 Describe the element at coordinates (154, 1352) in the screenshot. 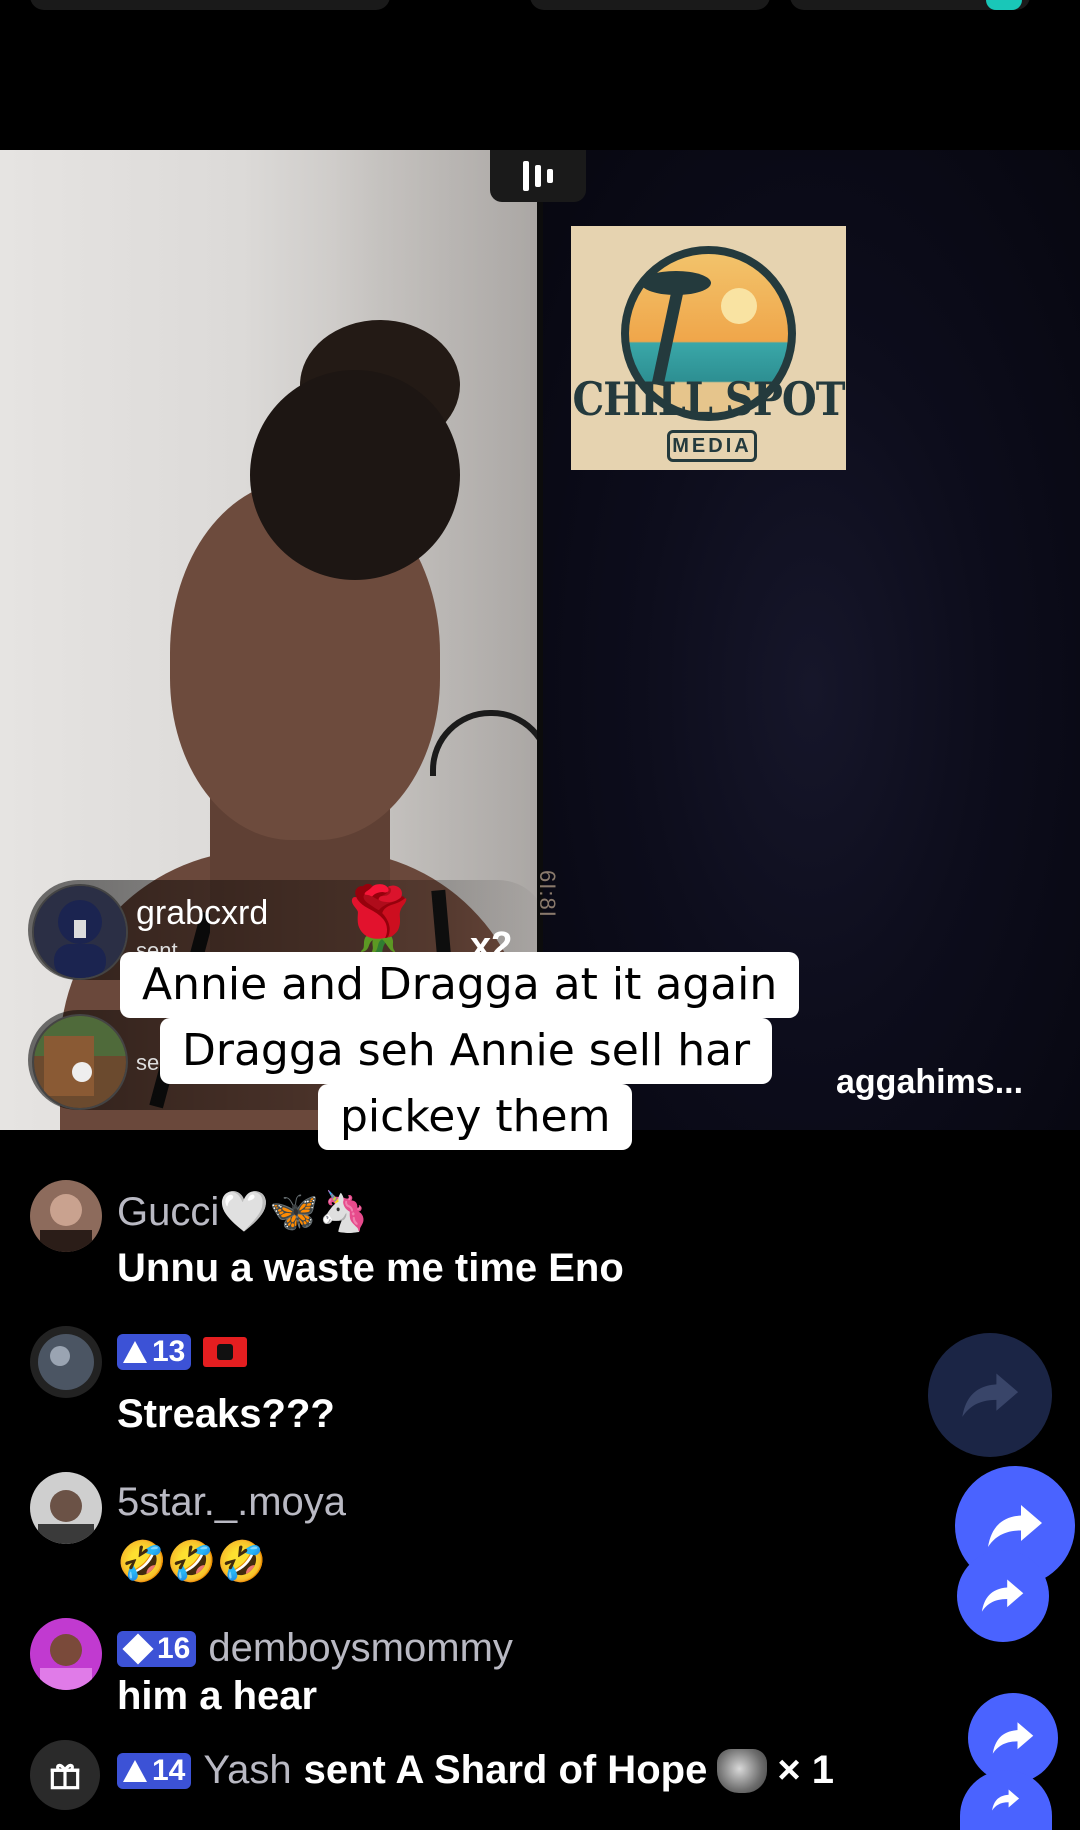

I see `level-badge: 13` at that location.